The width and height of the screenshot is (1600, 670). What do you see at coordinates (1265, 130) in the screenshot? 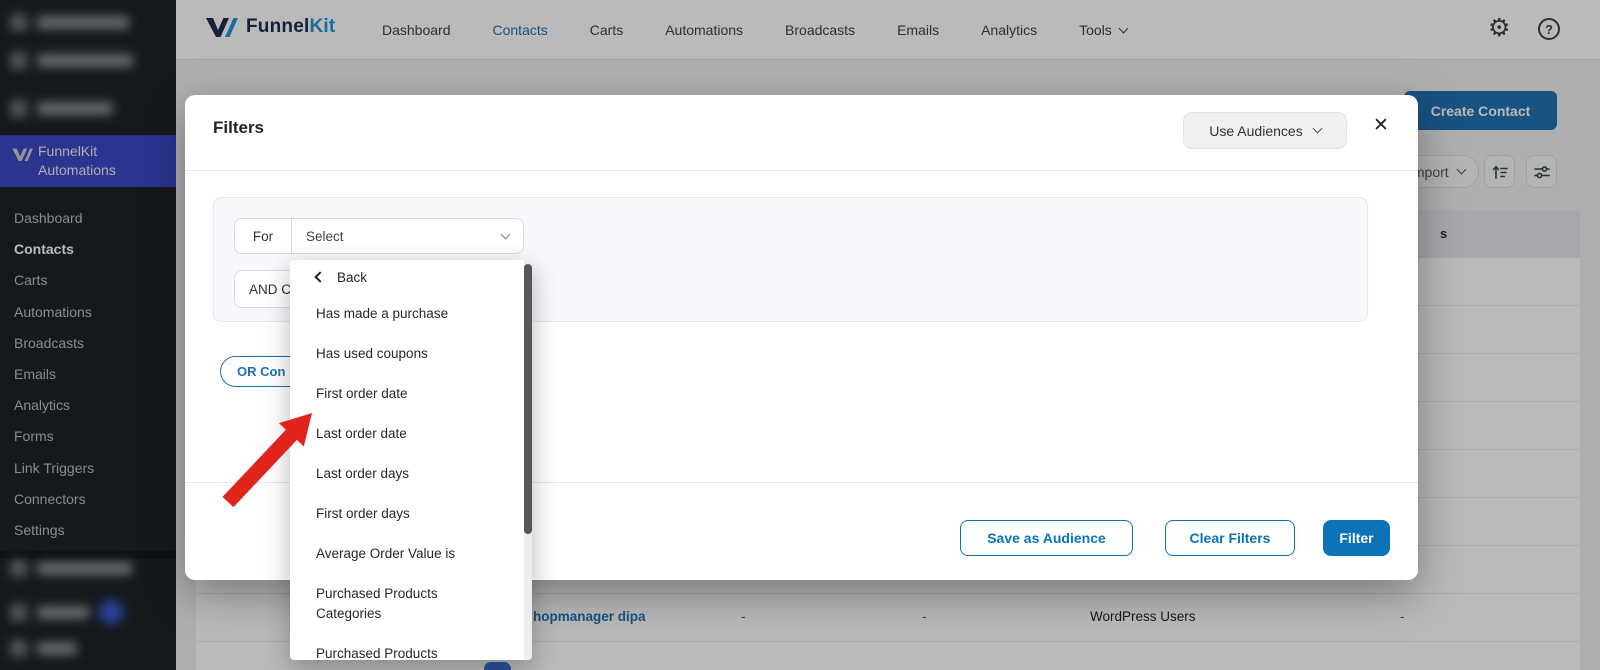
I see `use-audiences-button: Use Audiences` at bounding box center [1265, 130].